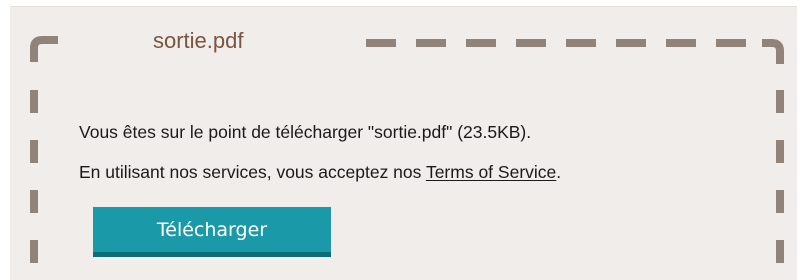 This screenshot has height=280, width=800. I want to click on download-button: Télécharger, so click(212, 232).